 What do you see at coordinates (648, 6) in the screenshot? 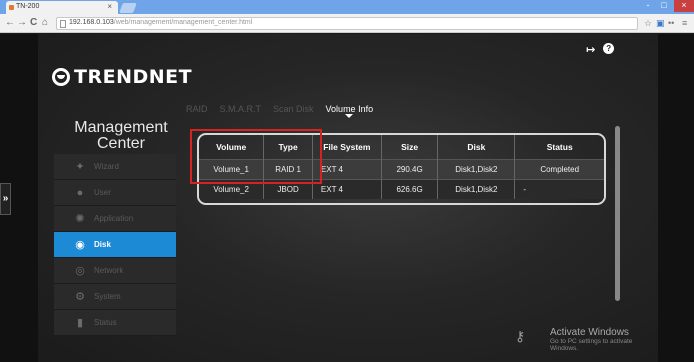
I see `minimize-button: -` at bounding box center [648, 6].